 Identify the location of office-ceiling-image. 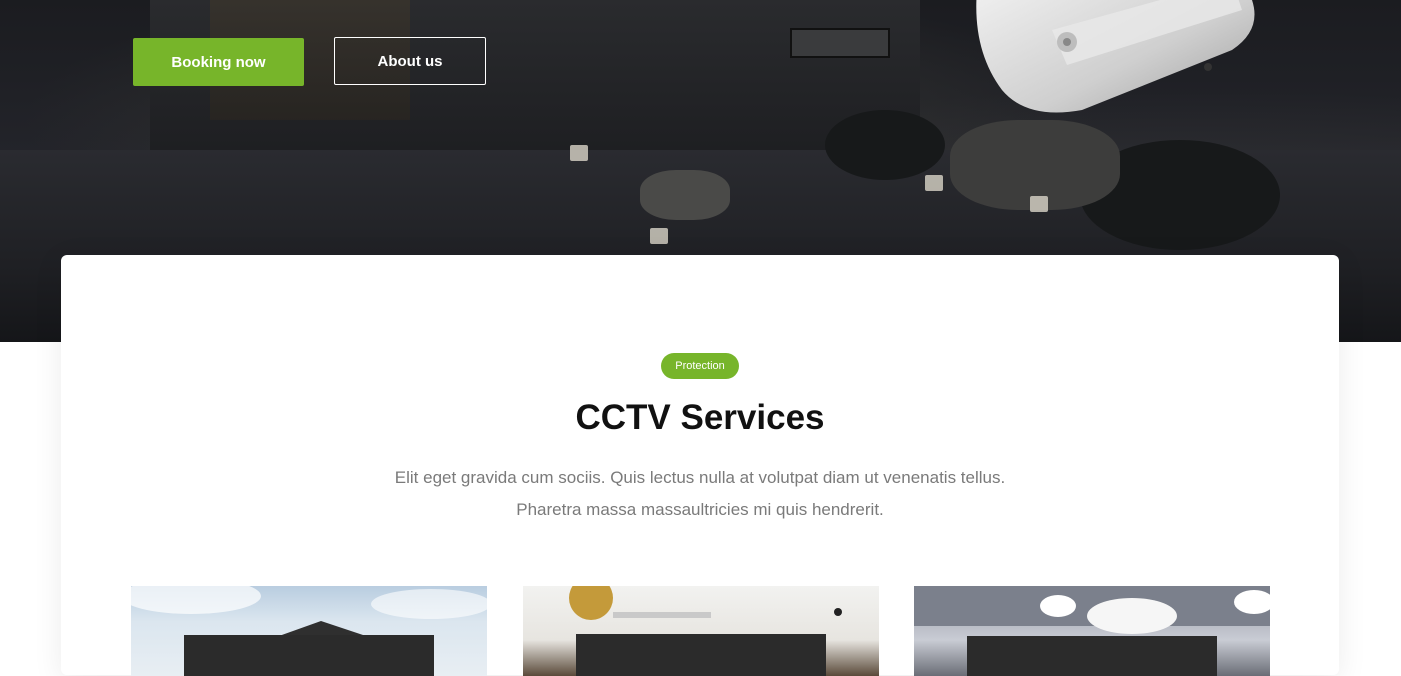
(1092, 631).